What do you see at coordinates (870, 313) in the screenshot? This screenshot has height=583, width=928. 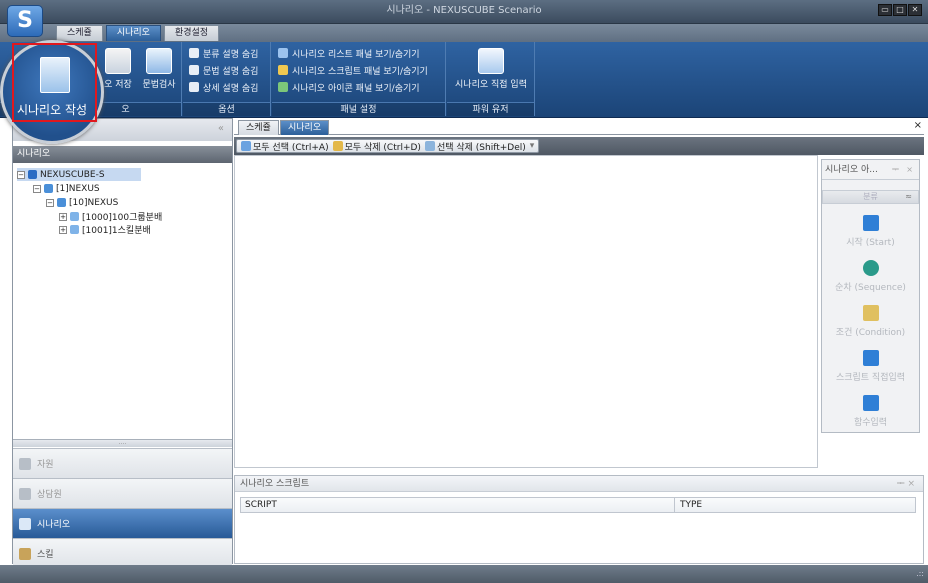 I see `condition-icon` at bounding box center [870, 313].